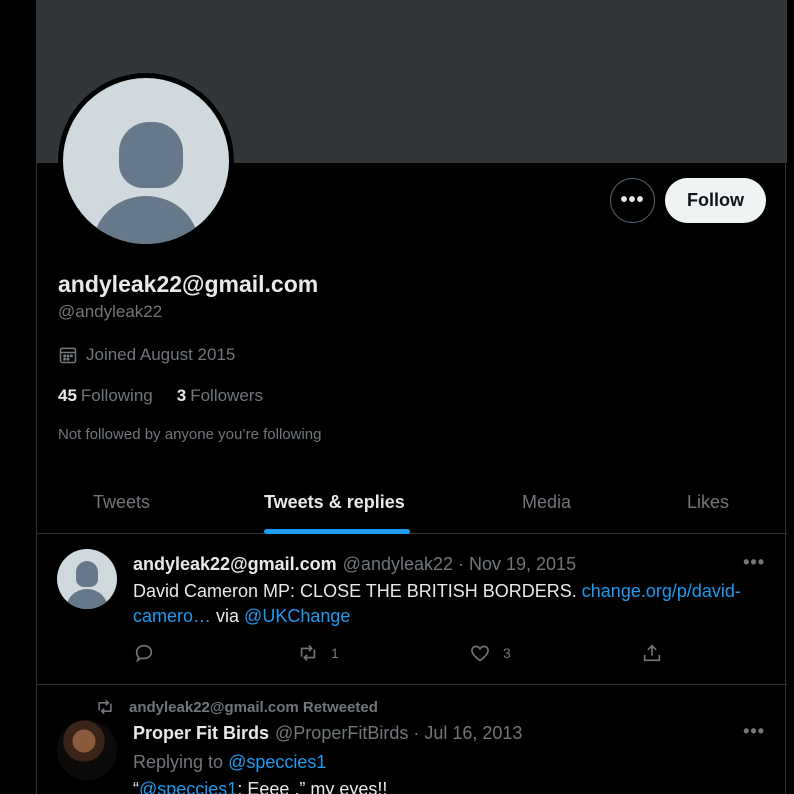 The image size is (794, 794). What do you see at coordinates (443, 785) in the screenshot?
I see `tweet-text: “@speccies1: Eeee ,” my eyes!!` at bounding box center [443, 785].